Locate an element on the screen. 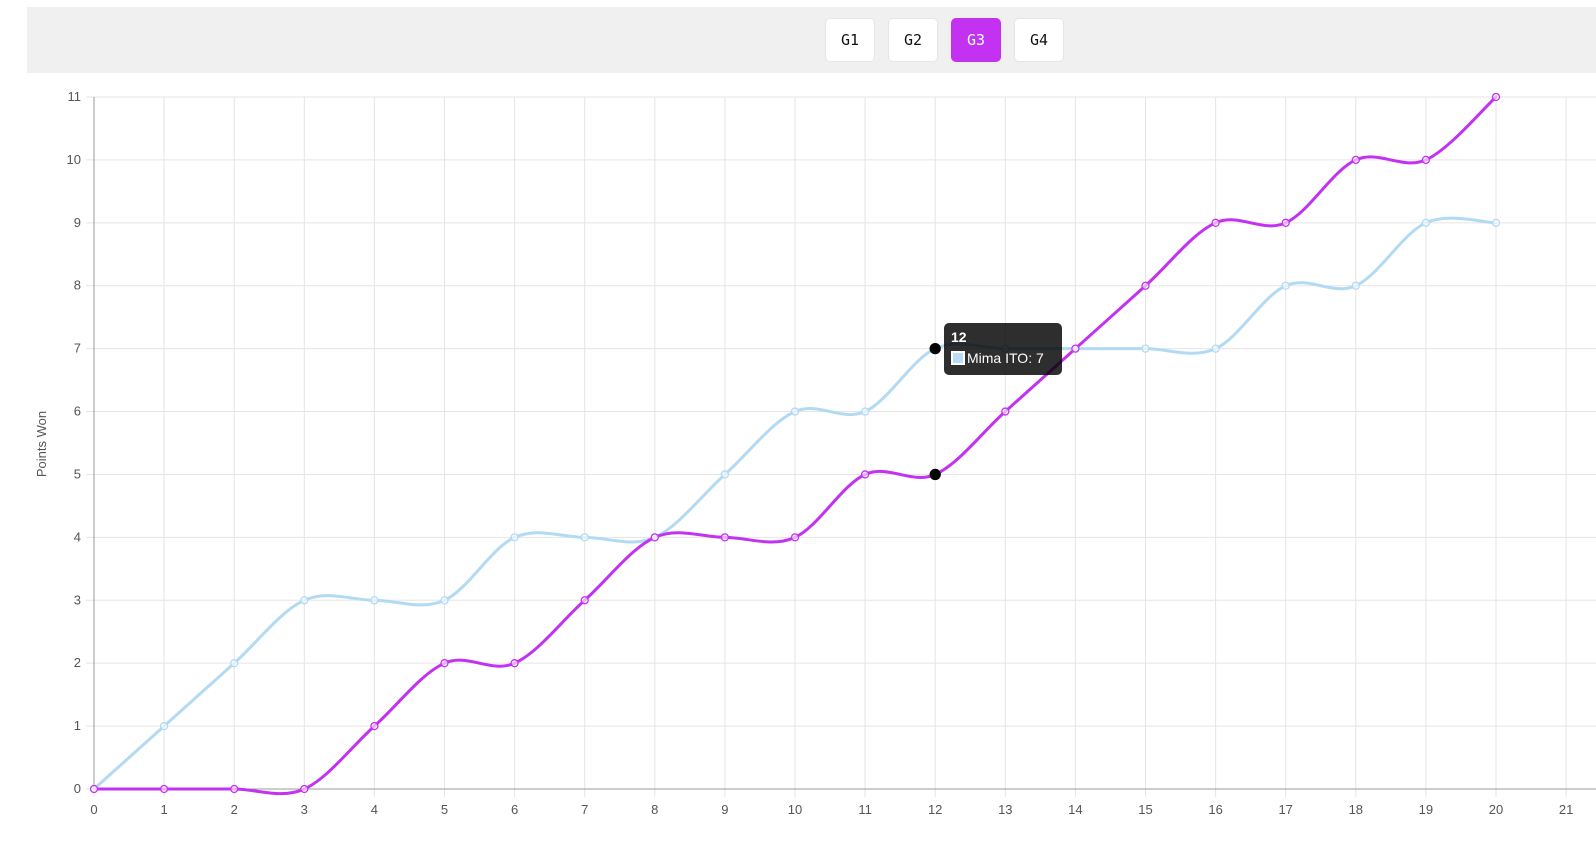 The height and width of the screenshot is (858, 1596). chart-tooltip: 12 Mima ITO: 7 is located at coordinates (1003, 349).